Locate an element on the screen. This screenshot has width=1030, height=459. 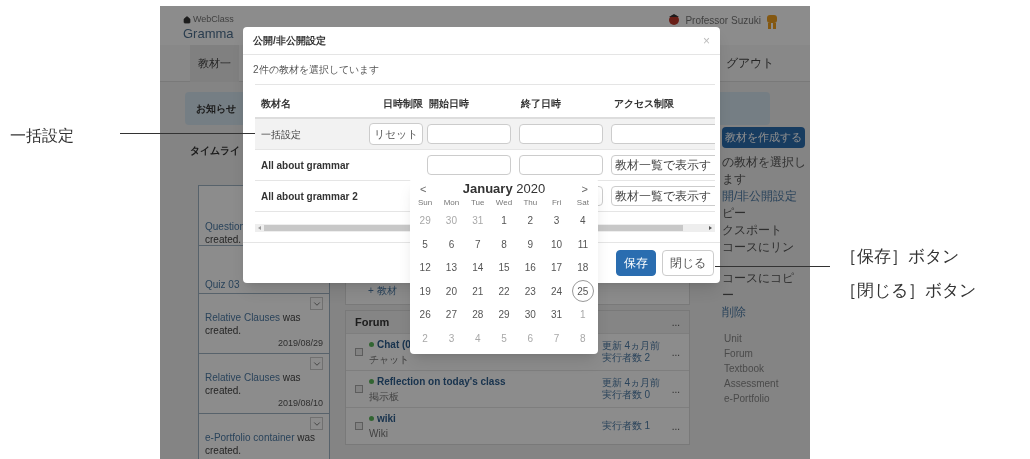
close-dialog-button: 閉じる is located at coordinates (688, 263).